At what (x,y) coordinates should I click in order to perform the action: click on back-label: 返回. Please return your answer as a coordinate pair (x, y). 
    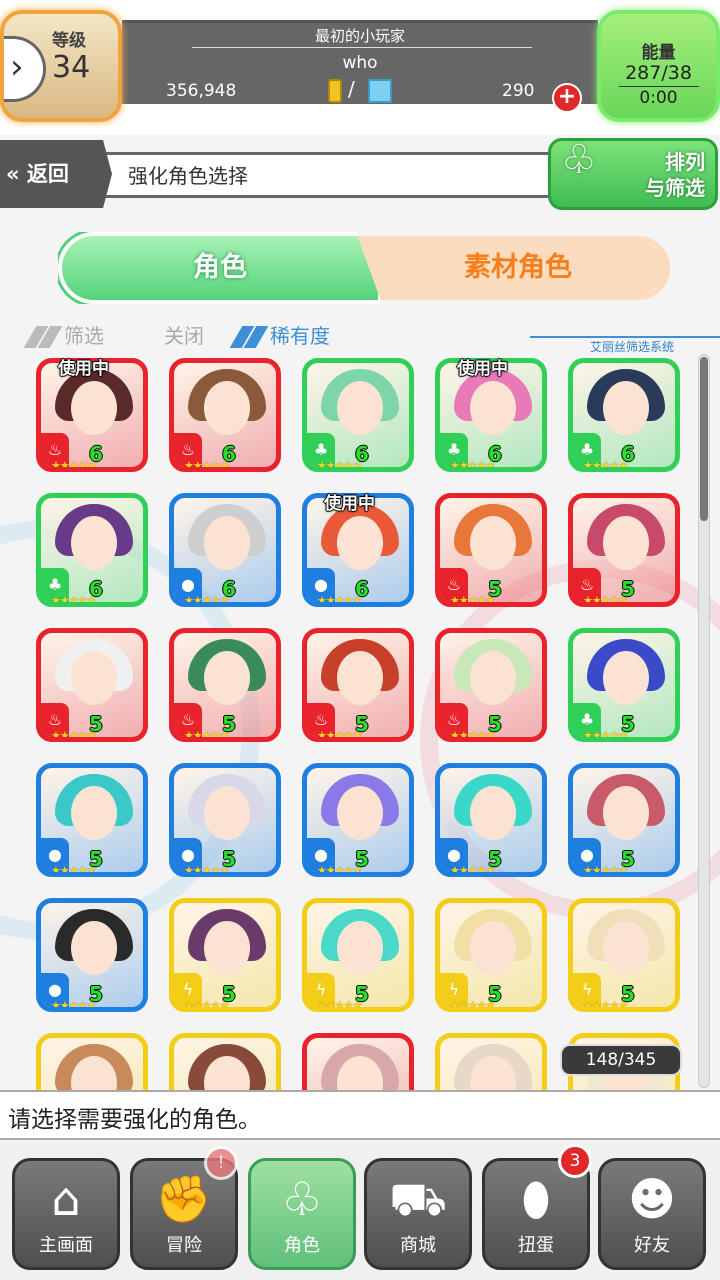
    Looking at the image, I should click on (47, 174).